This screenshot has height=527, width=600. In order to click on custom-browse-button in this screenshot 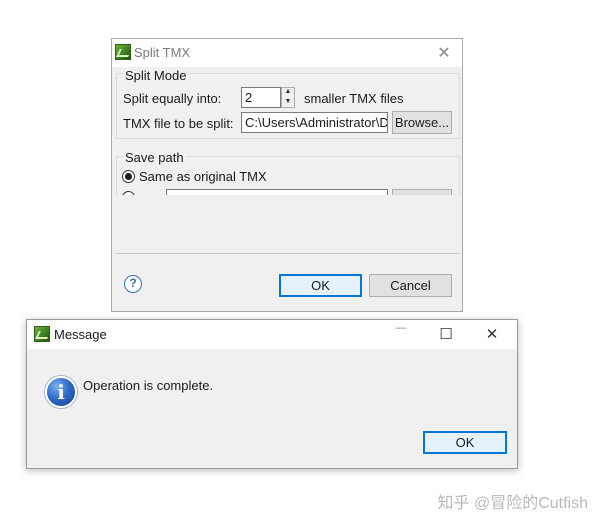, I will do `click(422, 192)`.